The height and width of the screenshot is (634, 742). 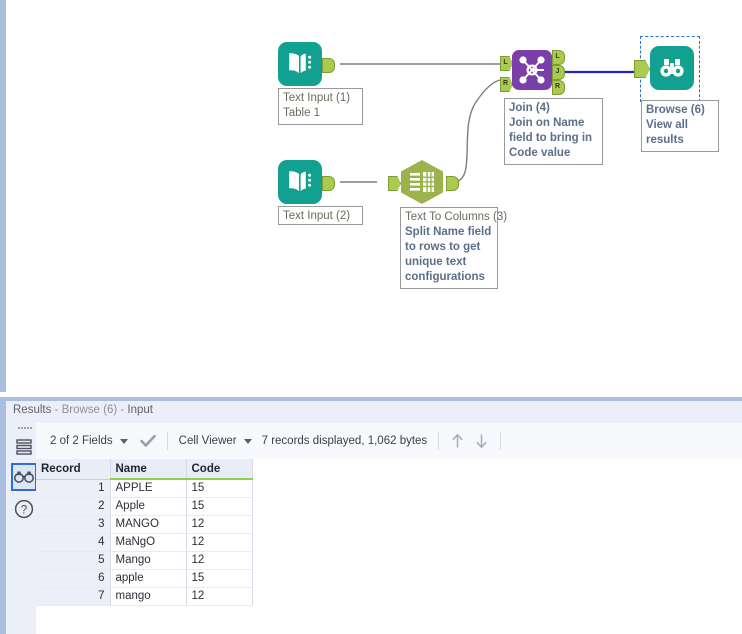 I want to click on anchor-label-L: L, so click(x=505, y=62).